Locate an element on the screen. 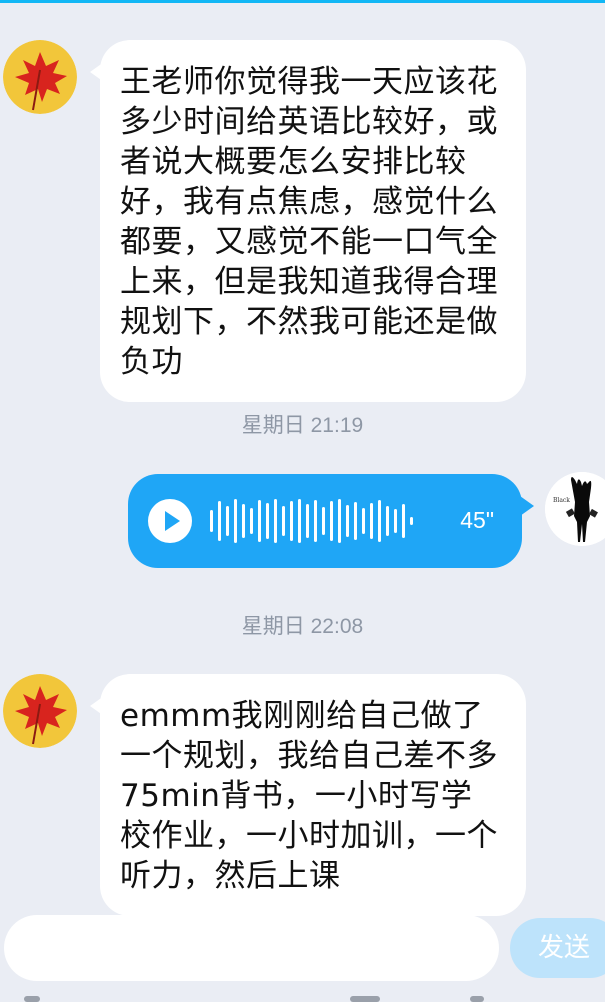 This screenshot has width=605, height=1002. voice-message-bubble: 45" is located at coordinates (331, 521).